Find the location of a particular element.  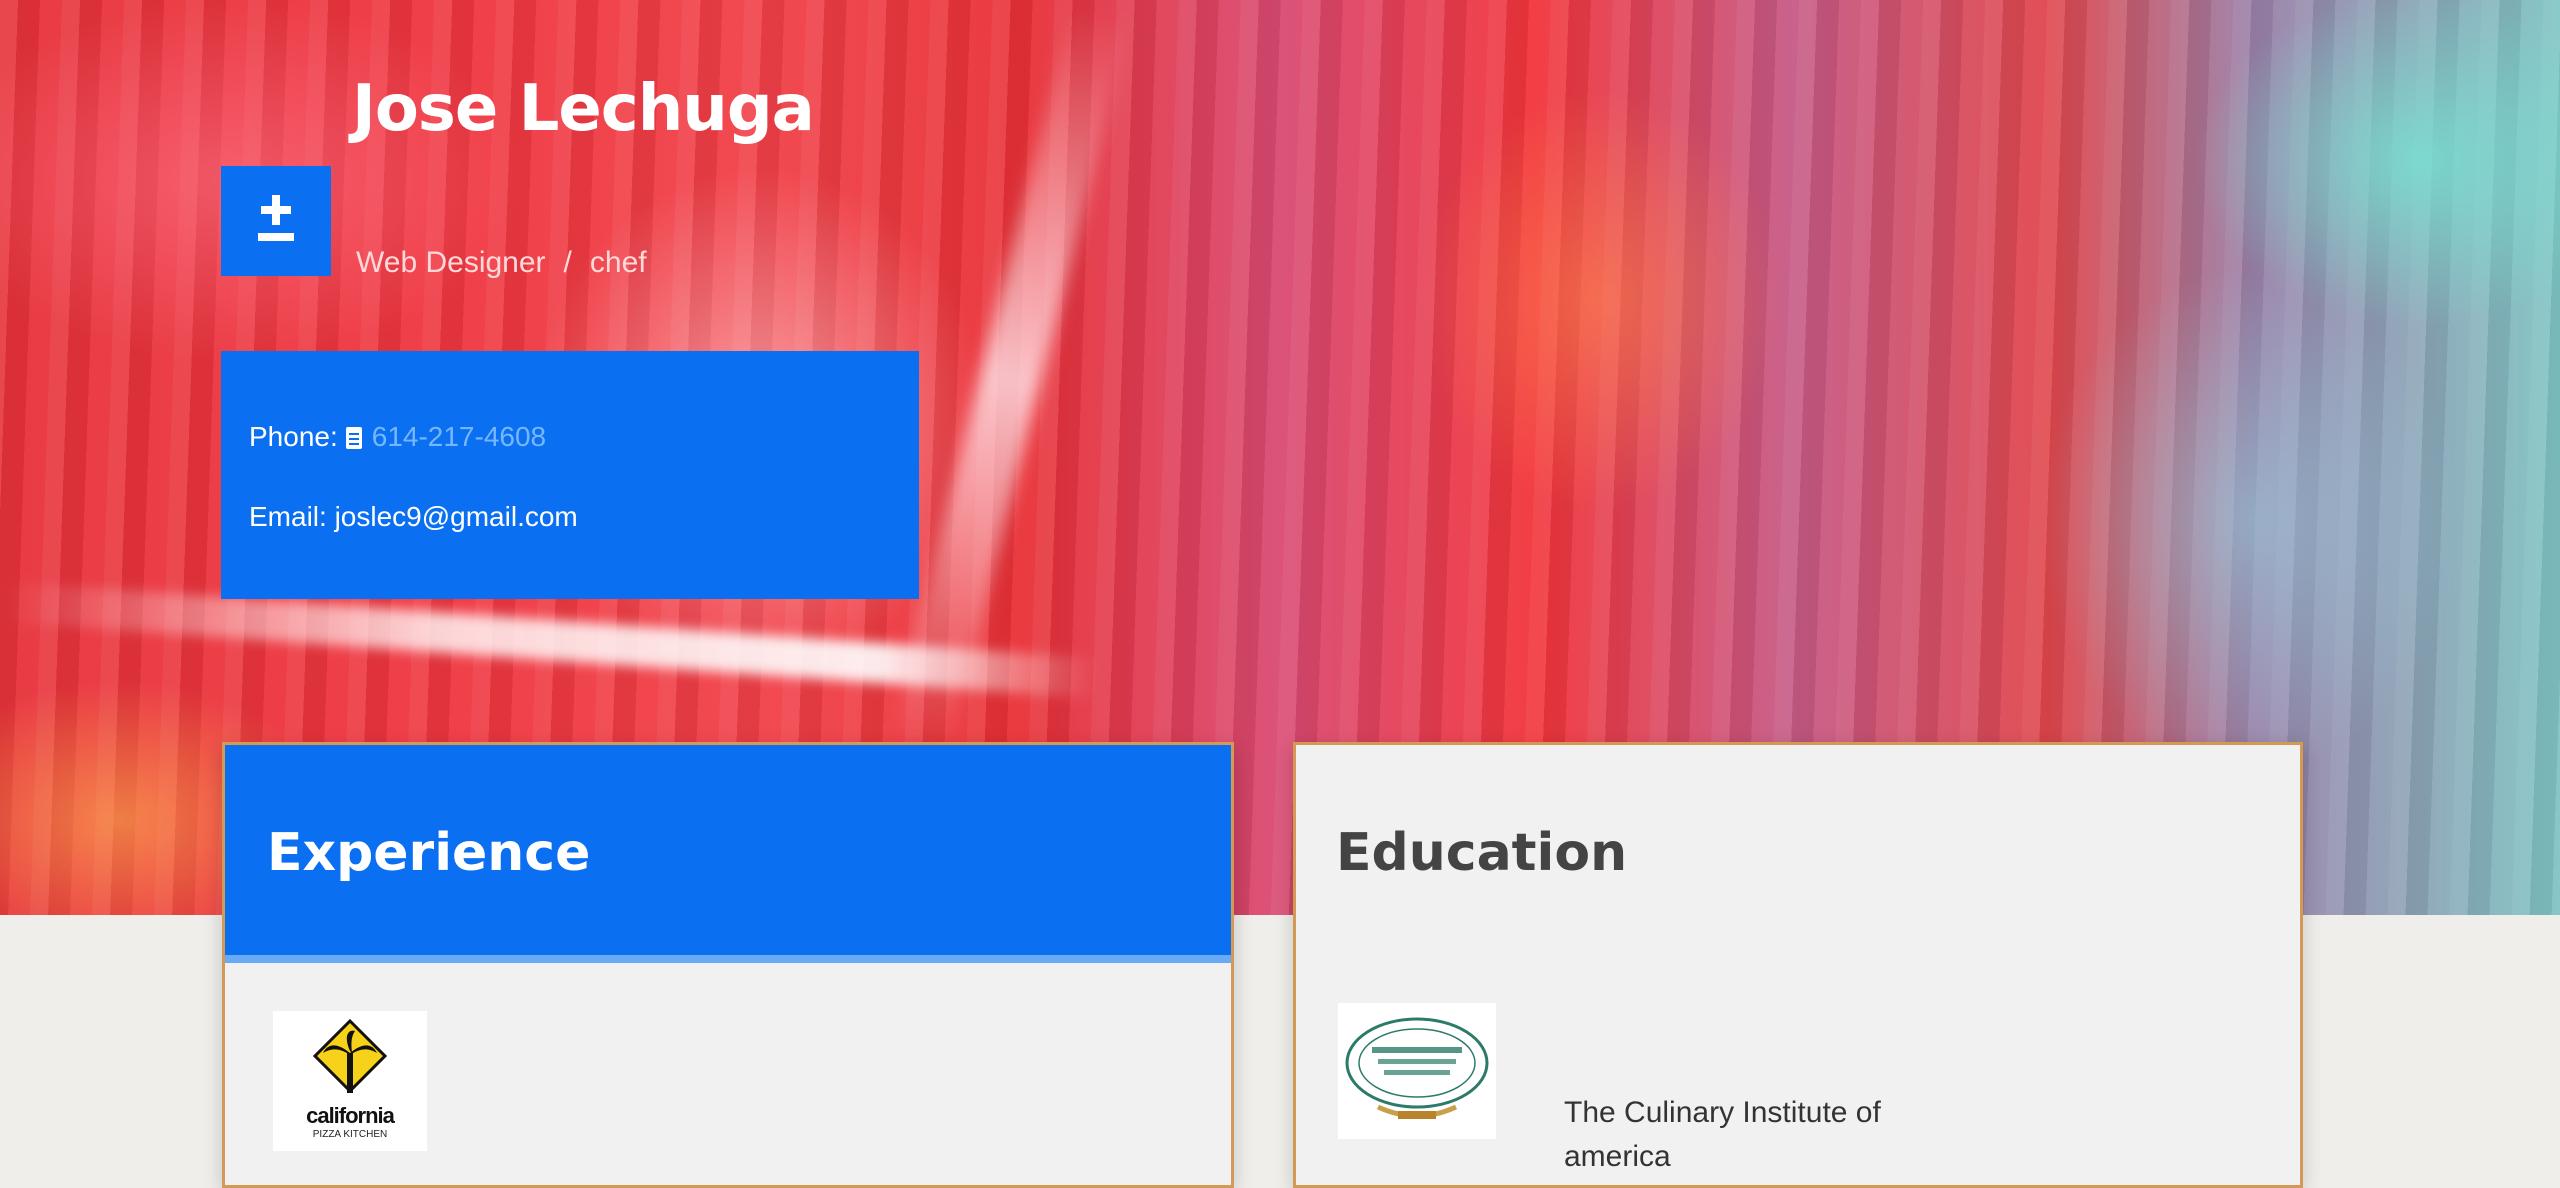

profile-name: Jose Lechuga is located at coordinates (583, 109).